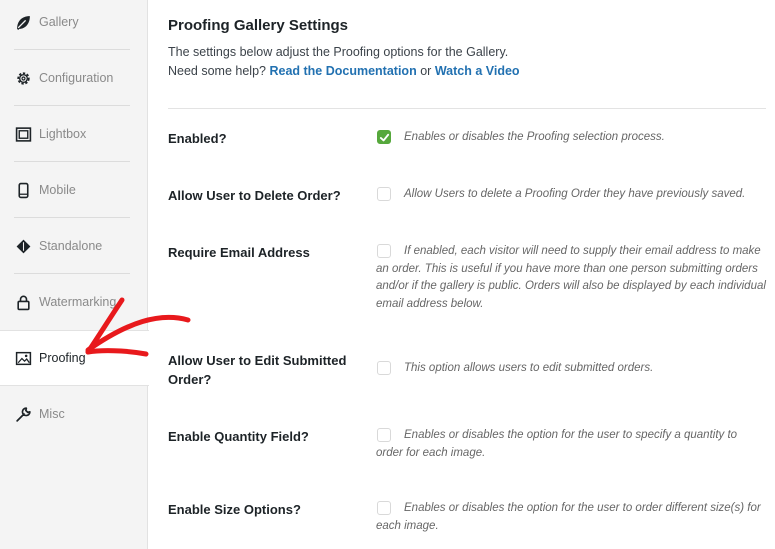 Image resolution: width=775 pixels, height=549 pixels. I want to click on sidebar-item-standalone: Standalone, so click(74, 246).